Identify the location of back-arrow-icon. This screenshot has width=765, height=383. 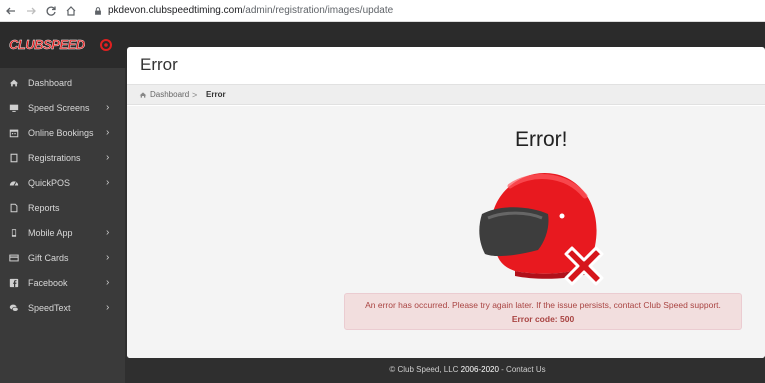
(10, 10).